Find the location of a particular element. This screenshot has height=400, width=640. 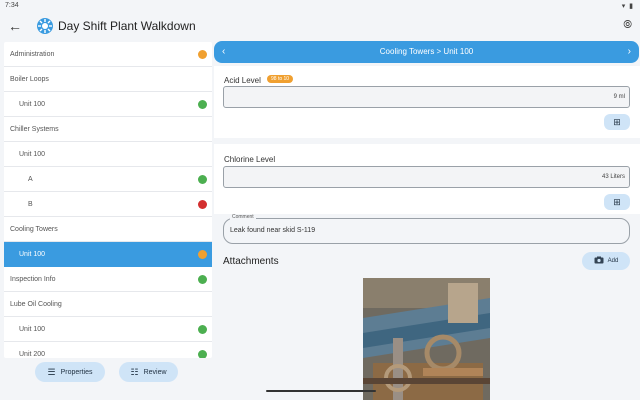

app-bar: ← Day Shift Plant Walkdown ⦾ is located at coordinates (320, 26).